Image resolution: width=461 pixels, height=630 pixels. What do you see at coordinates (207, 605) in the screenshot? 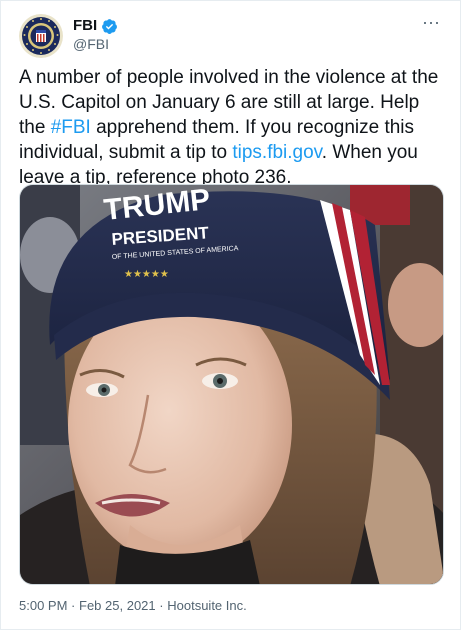
I see `tweet-source: Hootsuite Inc.` at bounding box center [207, 605].